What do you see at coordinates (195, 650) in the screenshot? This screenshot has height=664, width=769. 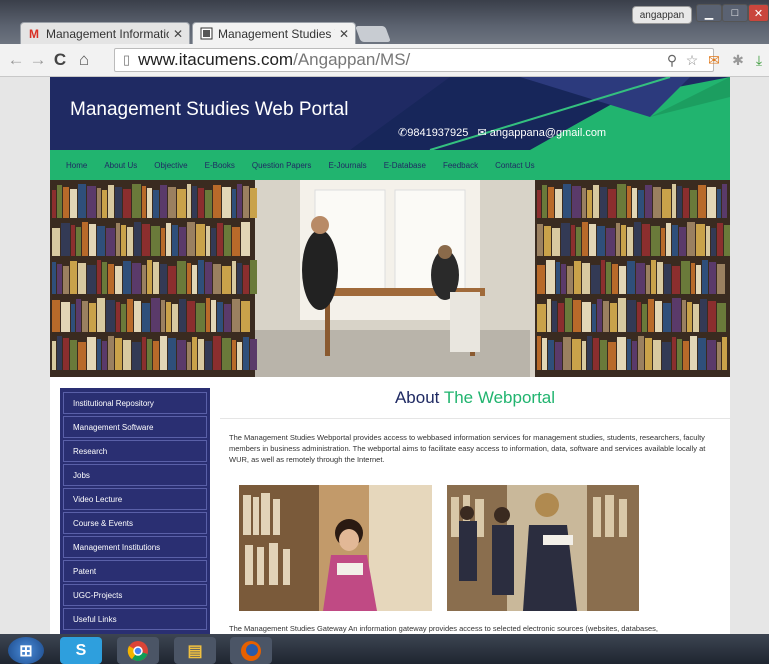 I see `explorer-icon: ▤` at bounding box center [195, 650].